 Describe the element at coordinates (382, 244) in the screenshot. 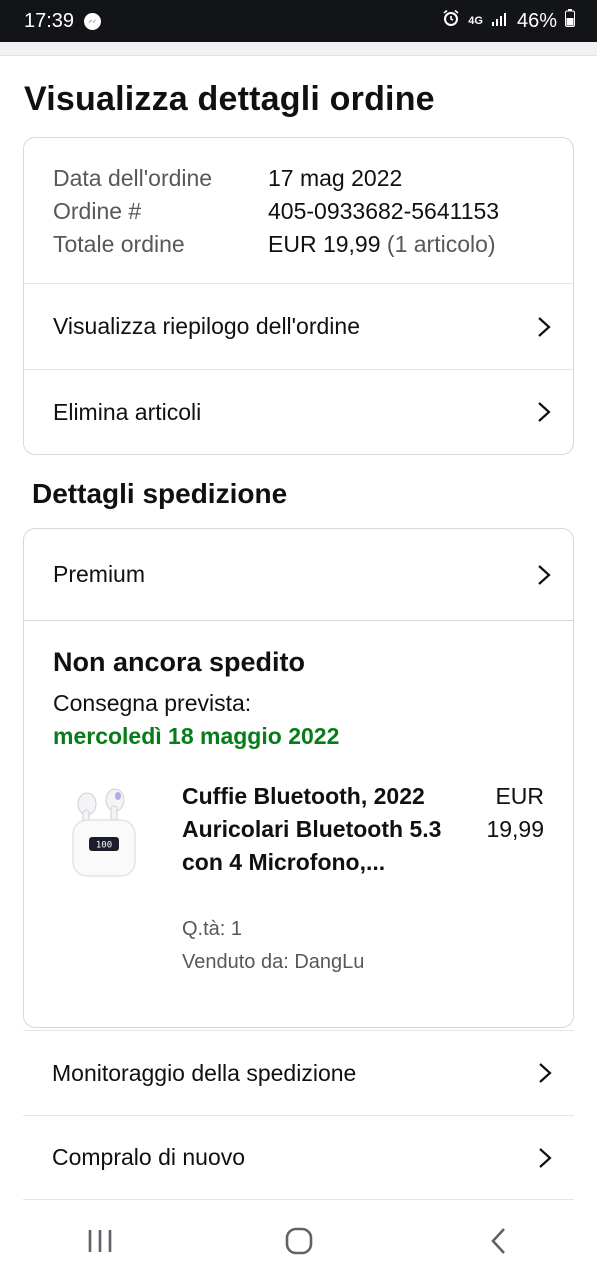

I see `order-total-value: EUR 19,99 (1 articolo)` at that location.